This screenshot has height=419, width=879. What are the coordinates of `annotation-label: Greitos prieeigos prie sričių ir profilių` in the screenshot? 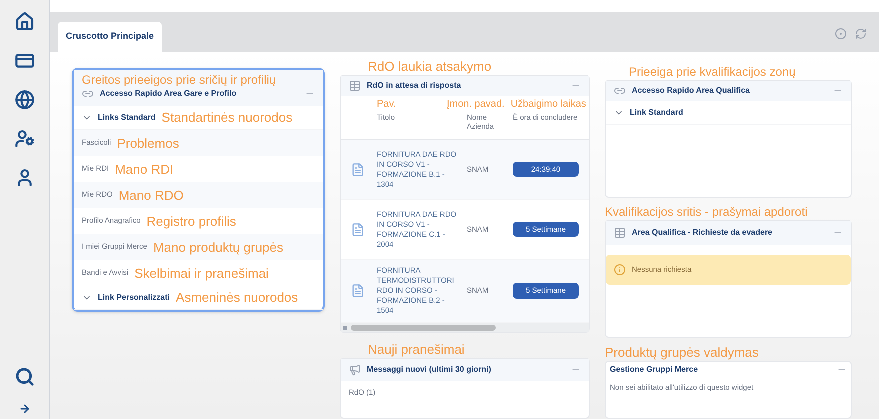 It's located at (180, 80).